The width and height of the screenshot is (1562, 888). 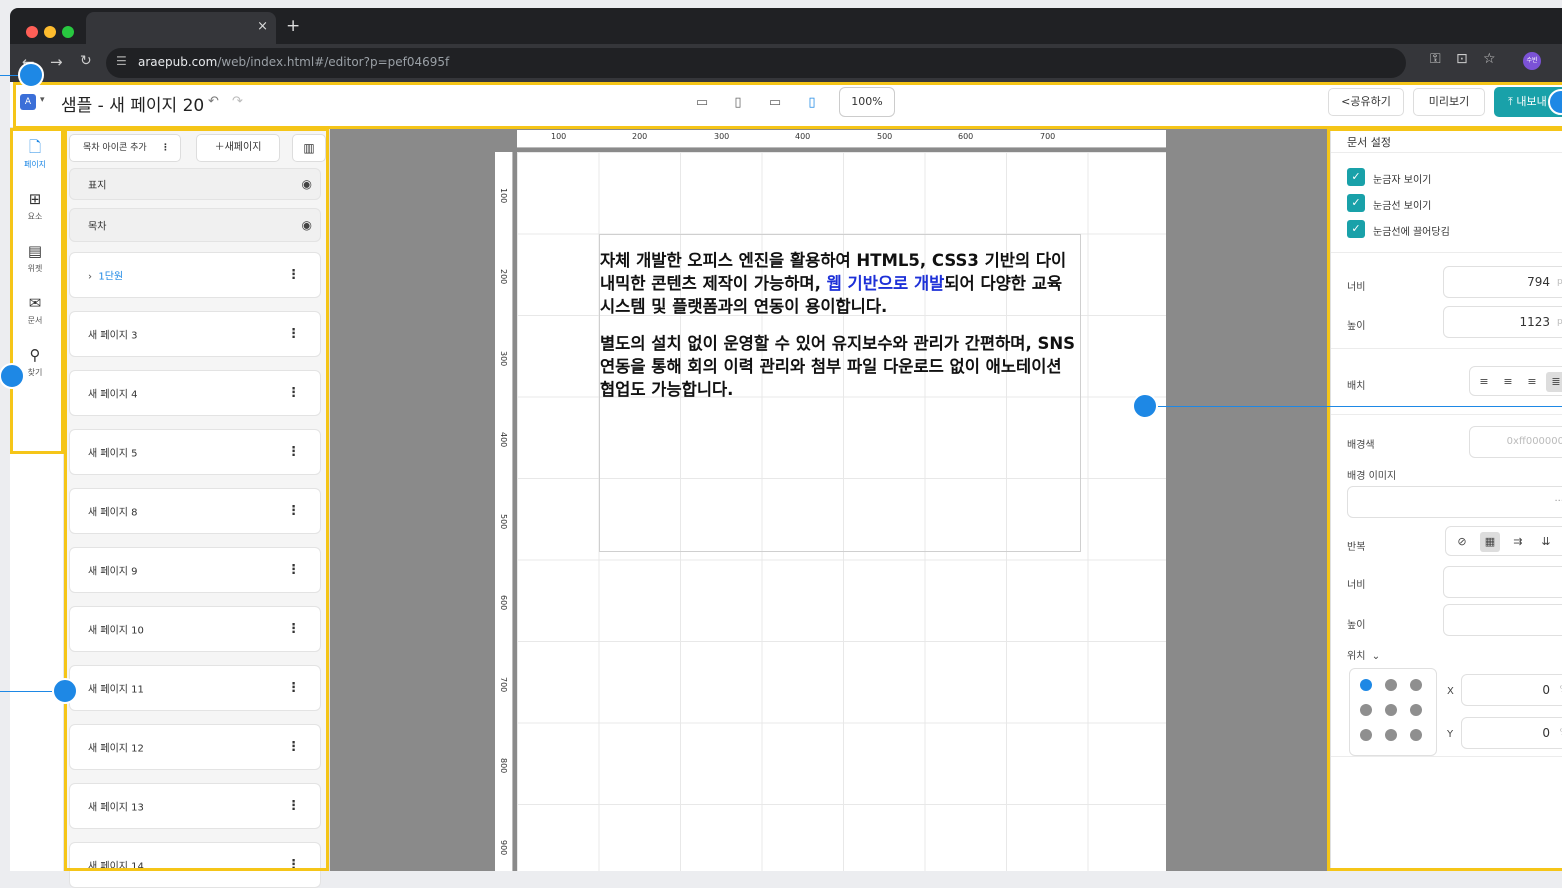 I want to click on anchor-top-right, so click(x=1416, y=685).